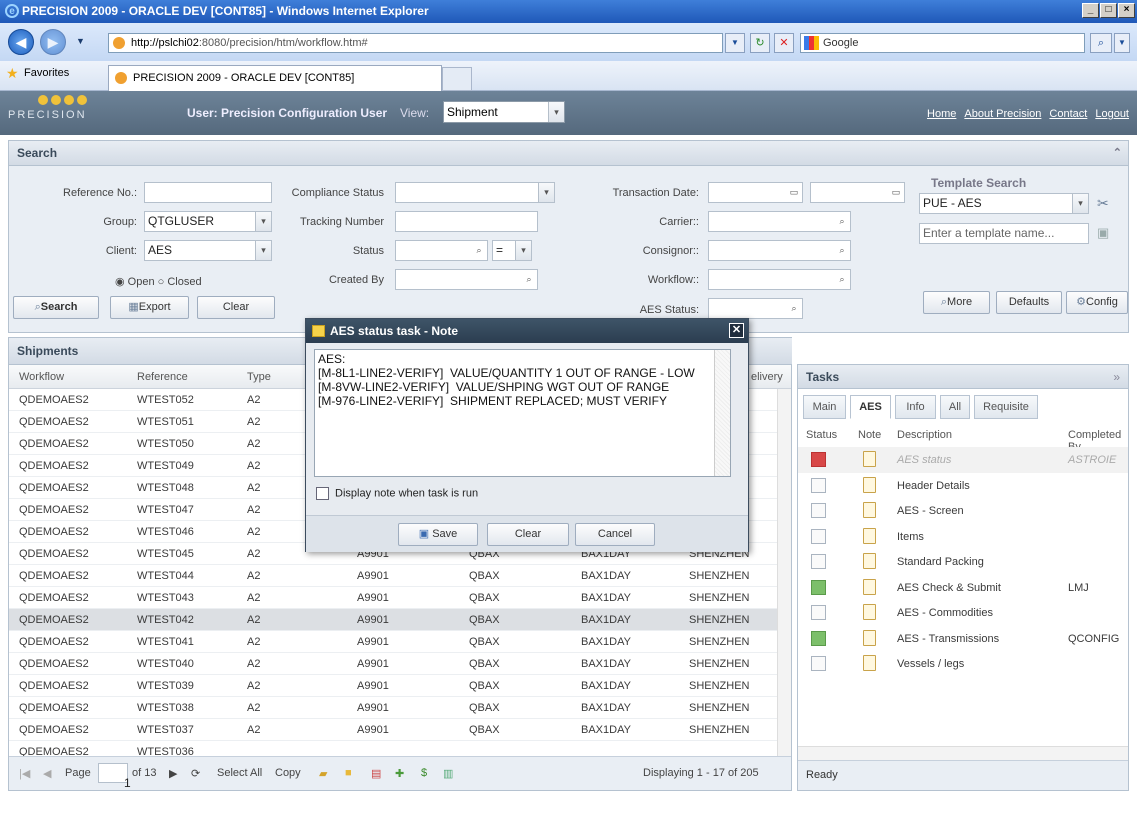  I want to click on favorites-button: ★ Favorites, so click(37, 73).